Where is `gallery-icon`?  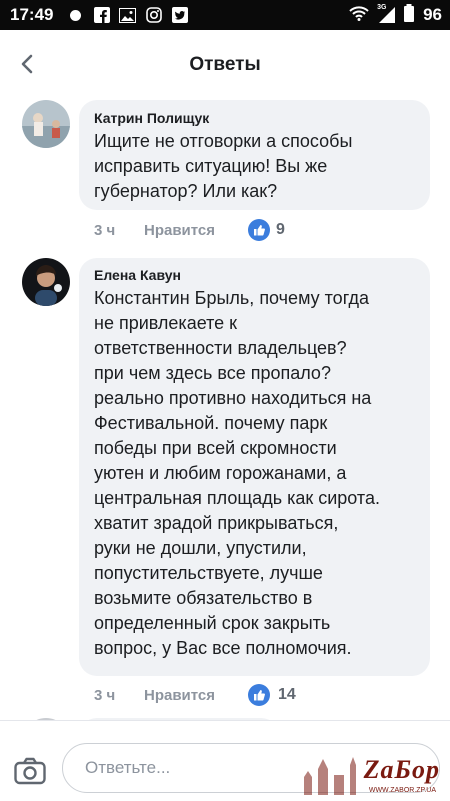 gallery-icon is located at coordinates (128, 15).